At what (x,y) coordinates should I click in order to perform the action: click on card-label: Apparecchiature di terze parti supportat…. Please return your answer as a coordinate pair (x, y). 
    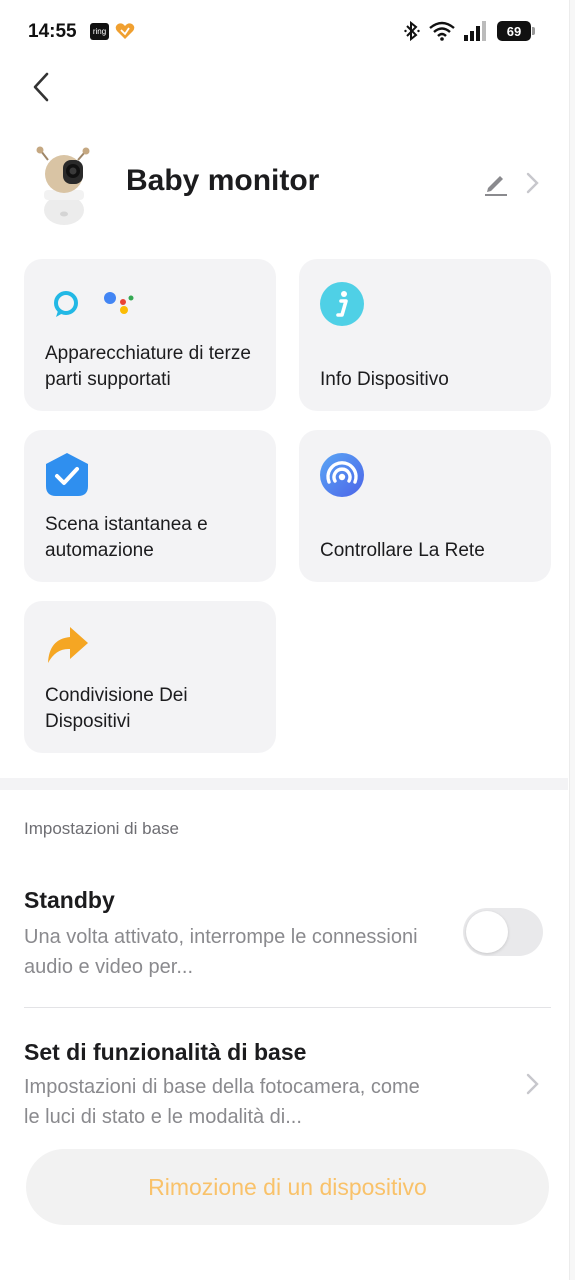
    Looking at the image, I should click on (148, 366).